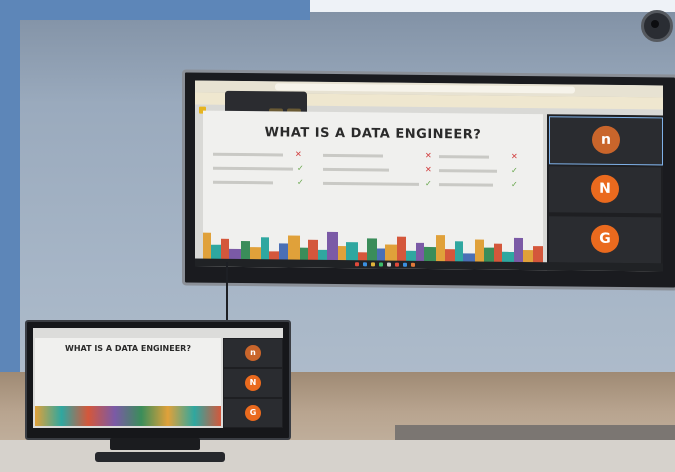 Image resolution: width=675 pixels, height=472 pixels. I want to click on desk-monitor: WHAT IS A DATA ENGINEER? n N G, so click(158, 380).